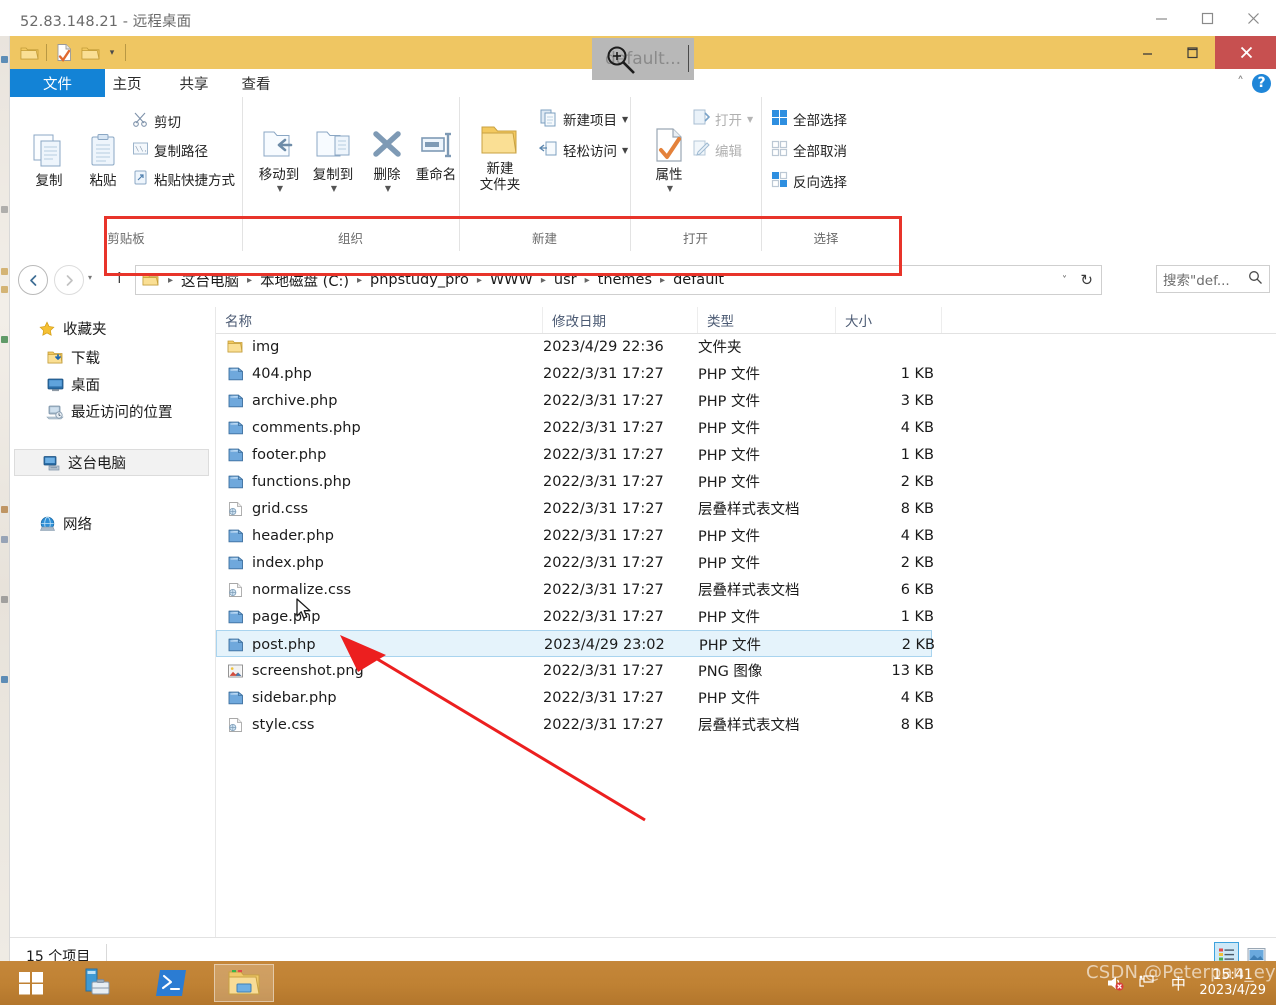 This screenshot has height=1005, width=1276. Describe the element at coordinates (280, 535) in the screenshot. I see `file-name-cell: header.php` at that location.